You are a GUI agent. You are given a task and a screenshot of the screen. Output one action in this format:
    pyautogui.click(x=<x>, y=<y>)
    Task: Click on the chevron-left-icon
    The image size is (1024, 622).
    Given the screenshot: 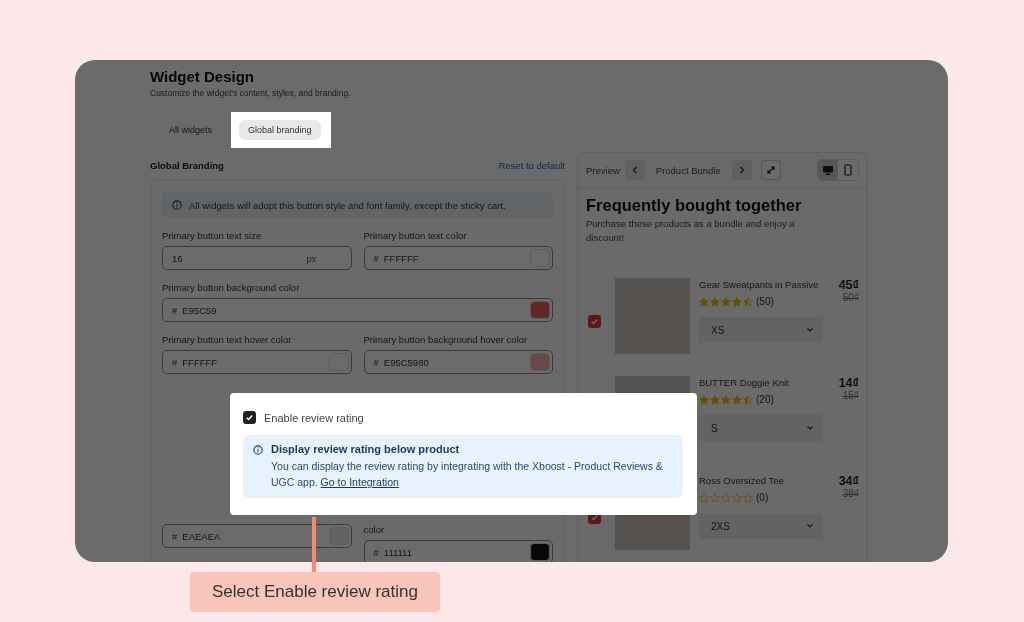 What is the action you would take?
    pyautogui.click(x=634, y=170)
    